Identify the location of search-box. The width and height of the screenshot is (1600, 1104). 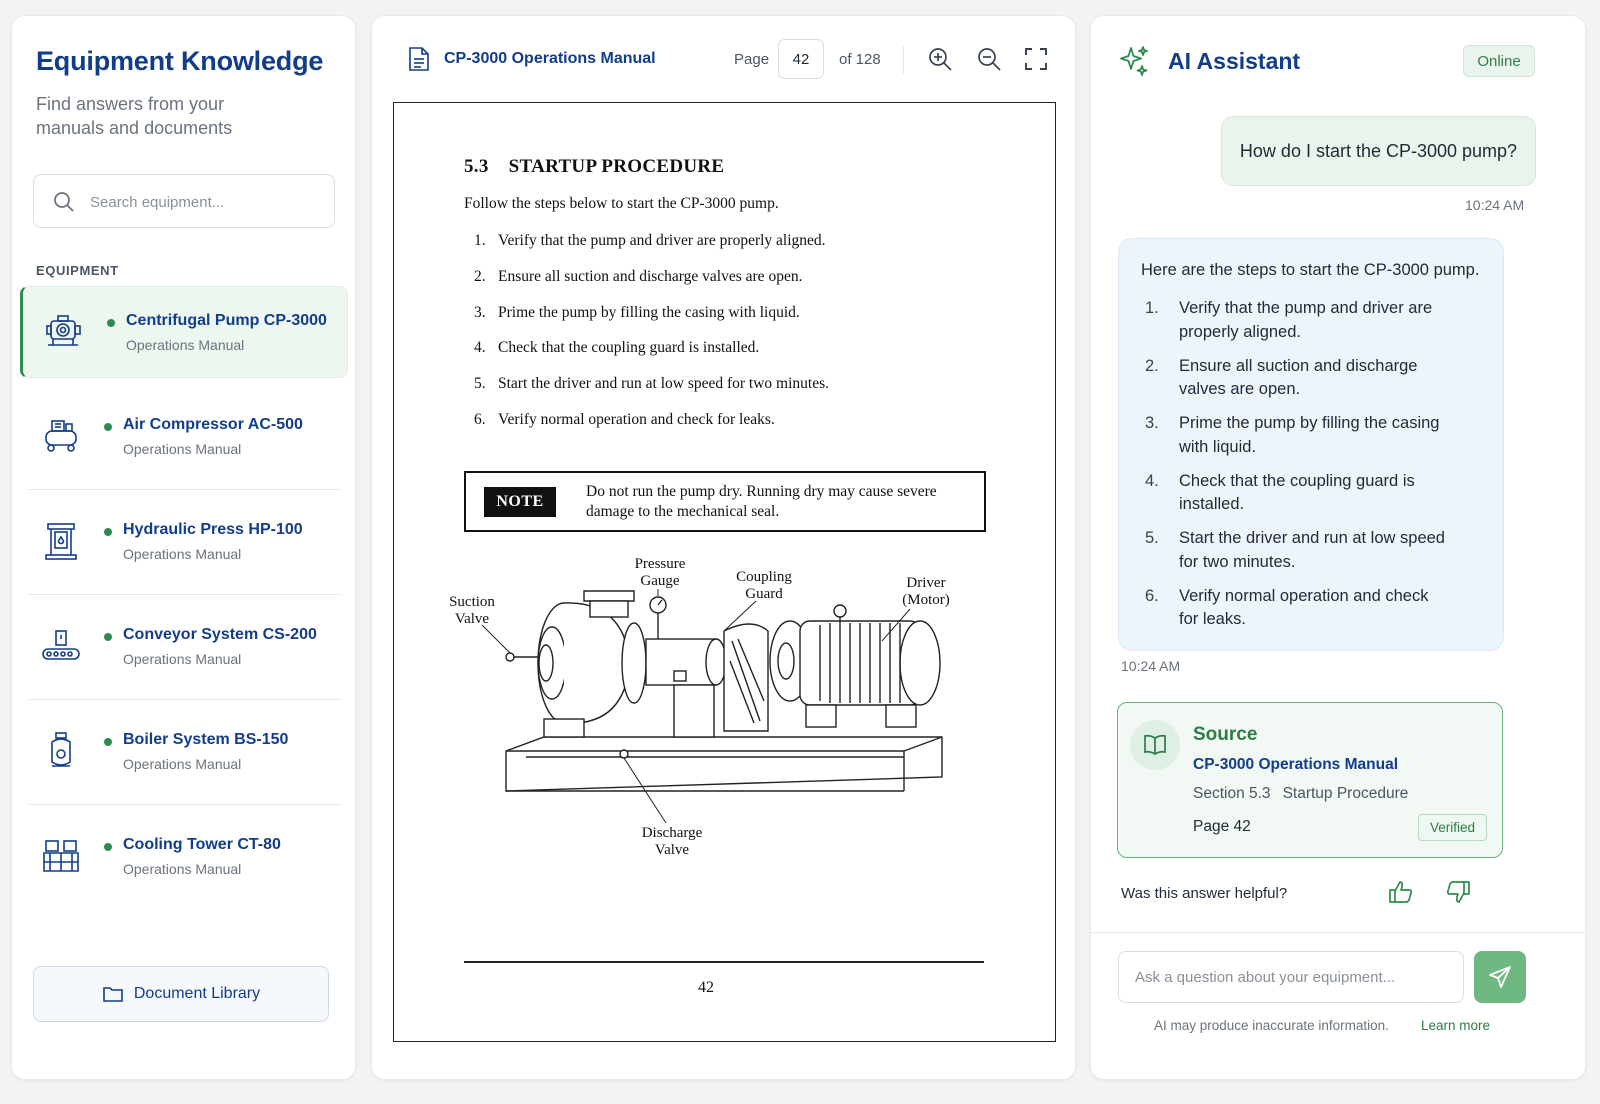
(184, 201).